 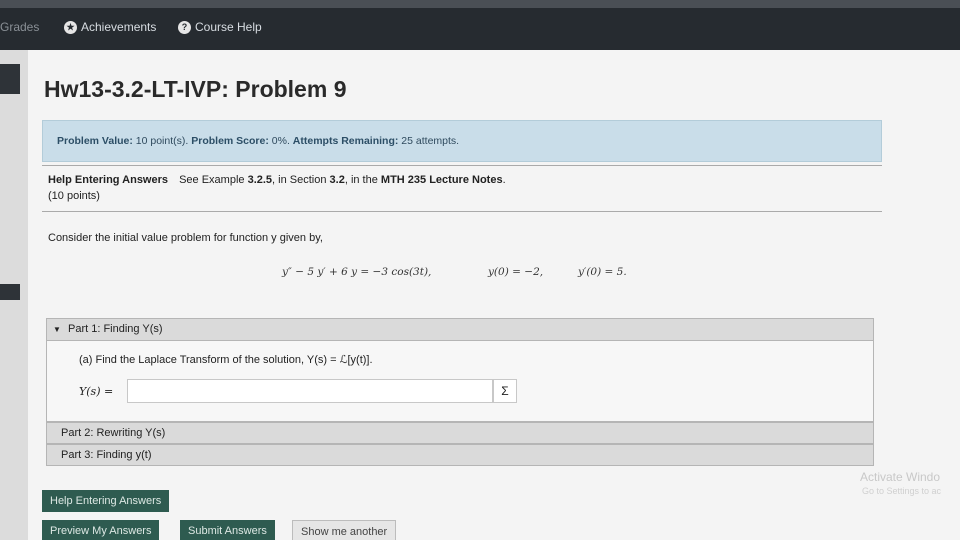 I want to click on nav-course-help: ? Course Help, so click(x=220, y=27).